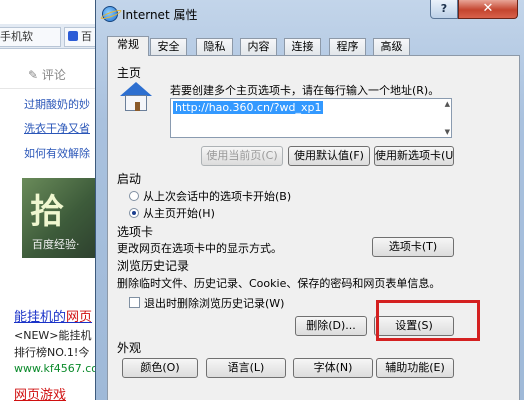 This screenshot has height=403, width=524. I want to click on result-title-part-1: 能挂机的, so click(40, 317).